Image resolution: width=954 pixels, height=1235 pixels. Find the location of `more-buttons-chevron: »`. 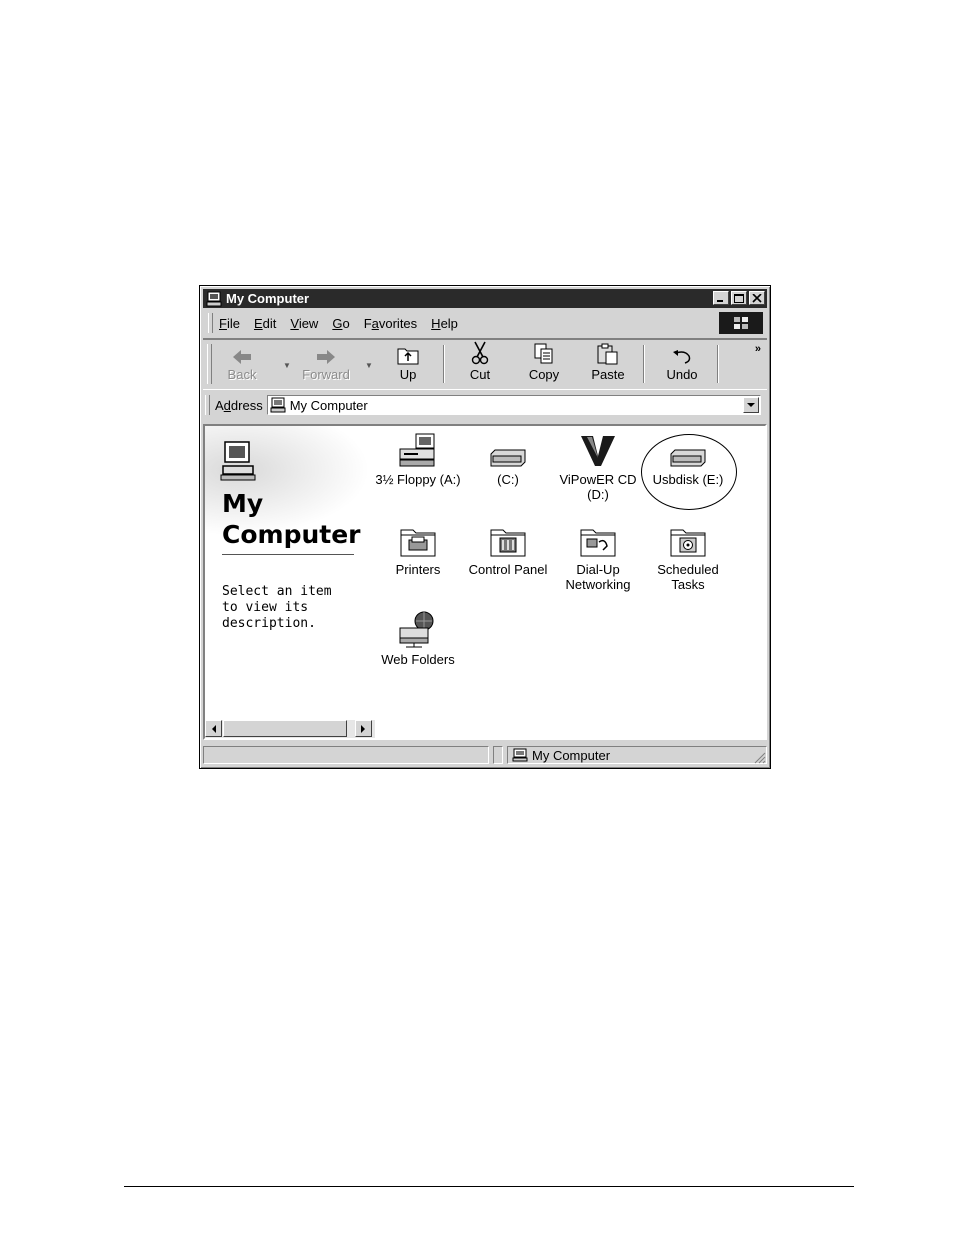

more-buttons-chevron: » is located at coordinates (758, 349).